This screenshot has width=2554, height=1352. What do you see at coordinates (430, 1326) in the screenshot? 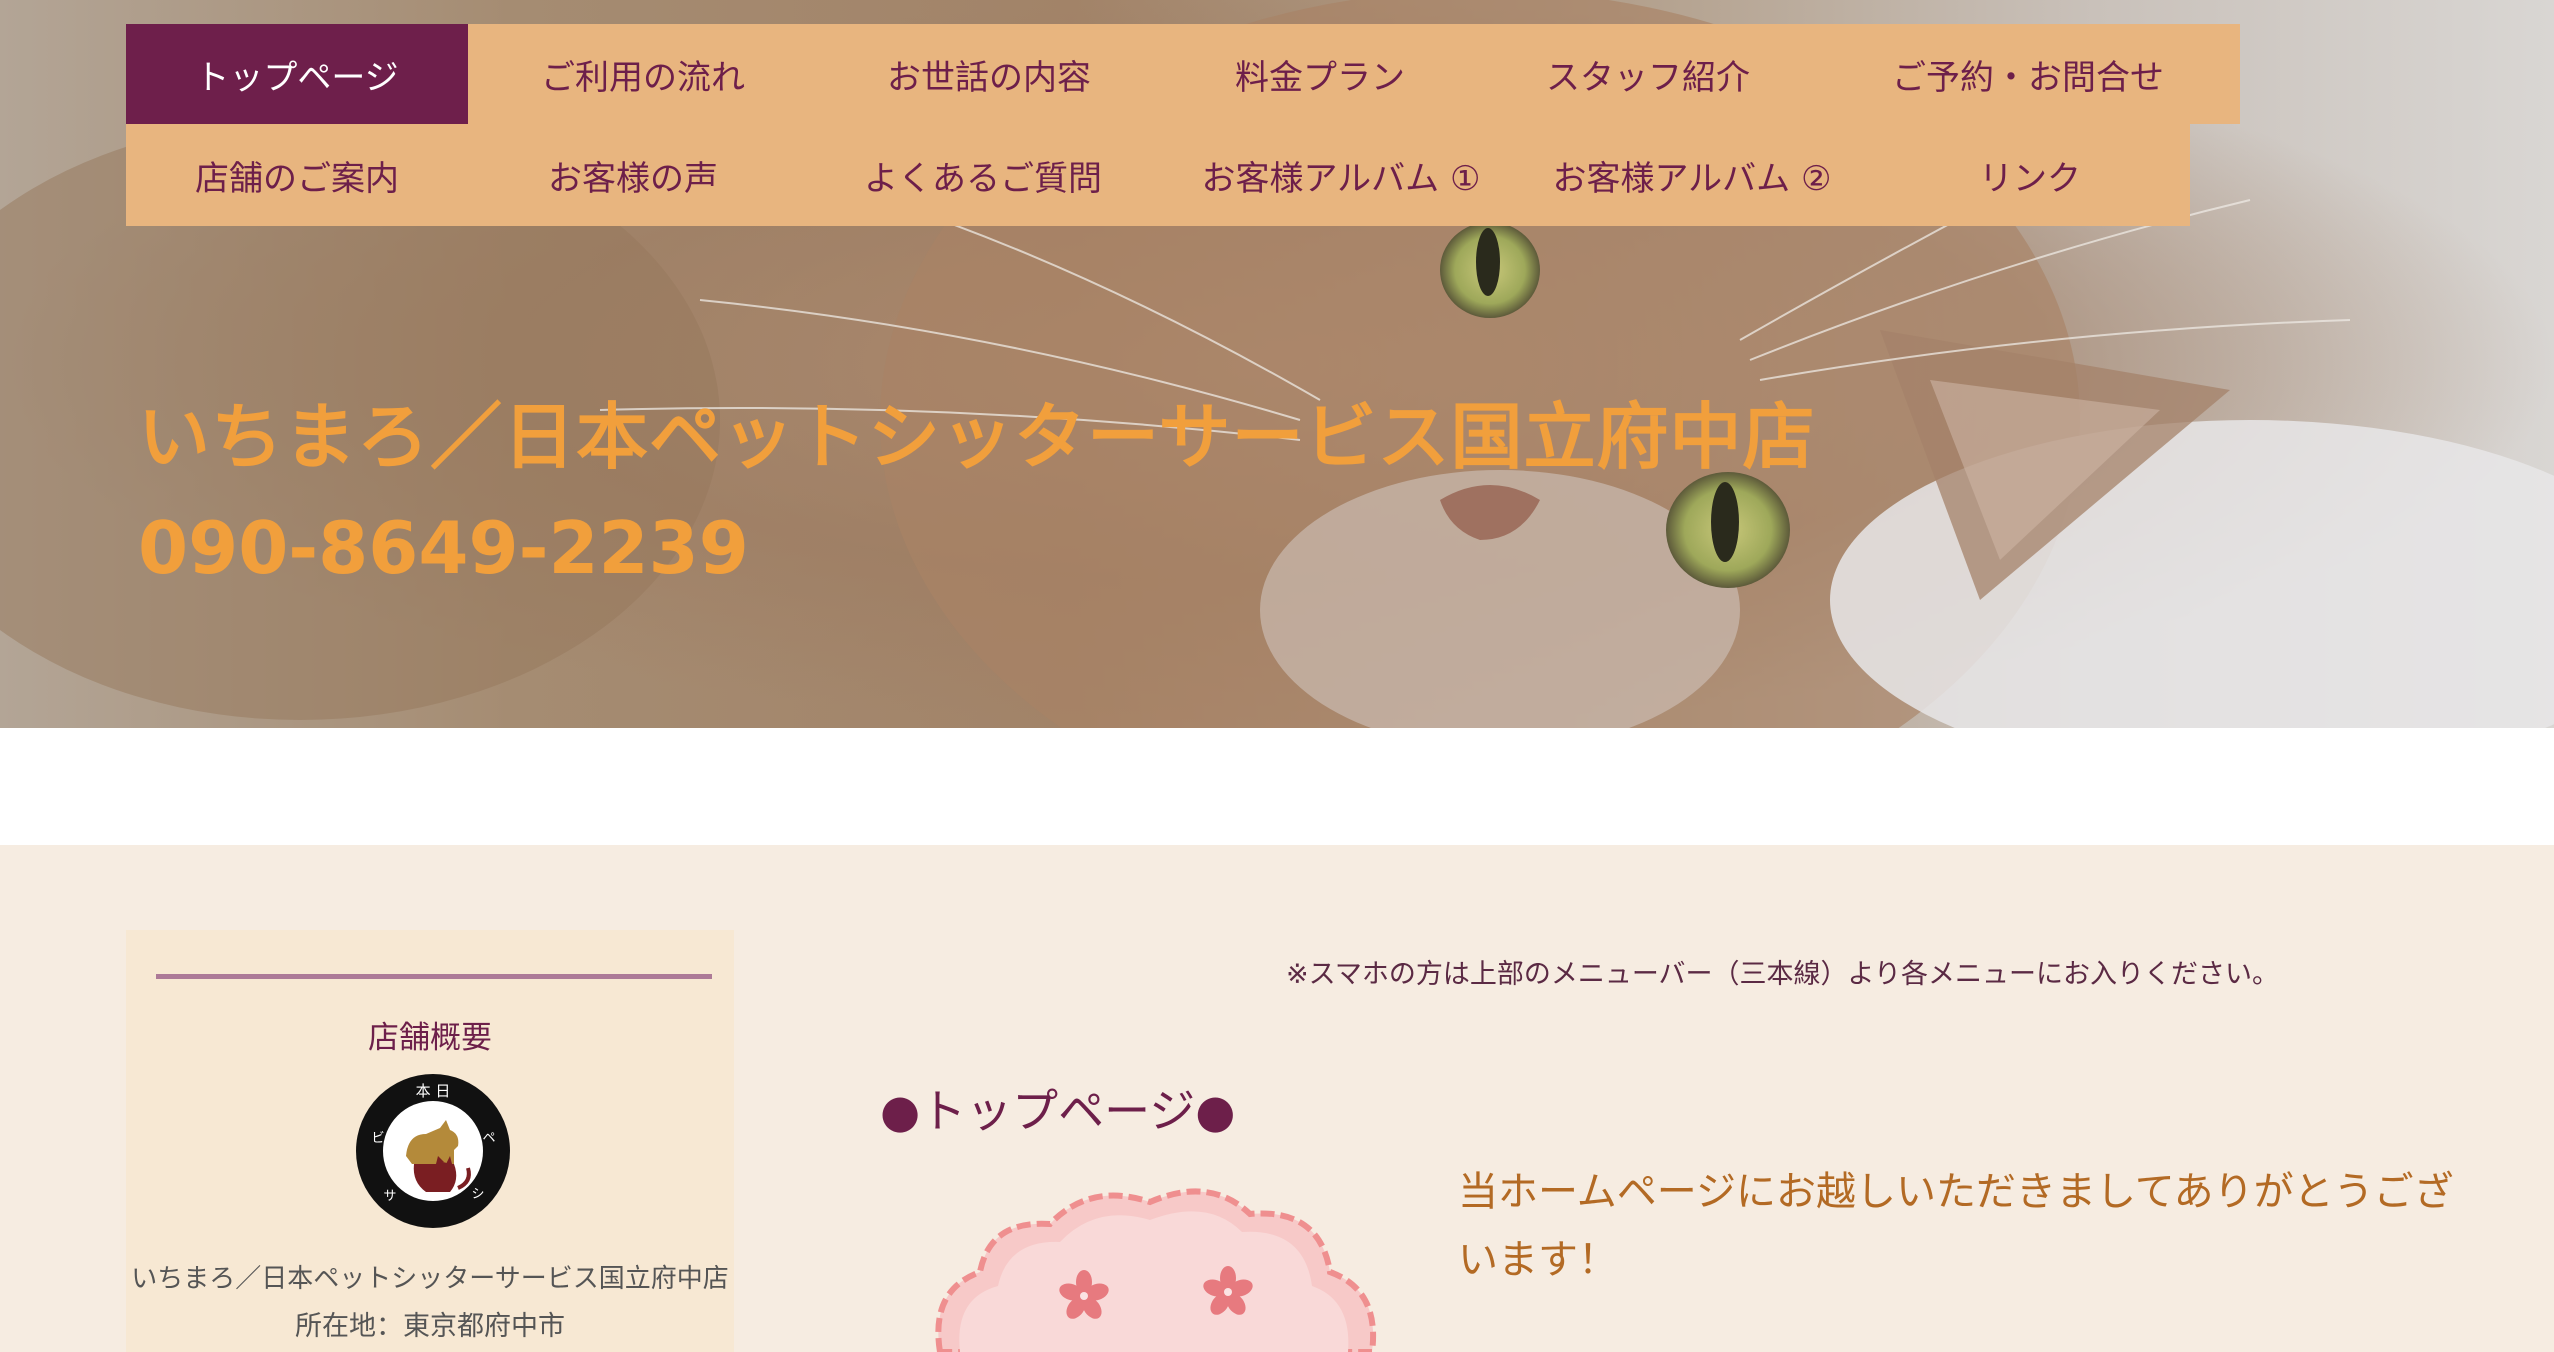
I see `sidebar-address: 所在地：東京都府中市` at bounding box center [430, 1326].